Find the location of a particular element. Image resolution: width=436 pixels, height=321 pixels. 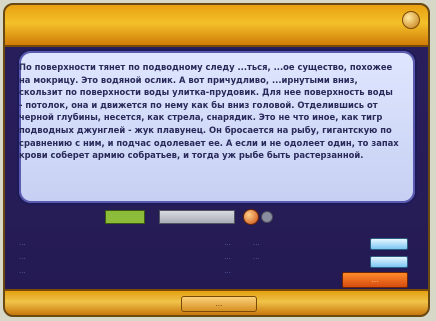

progress-bar is located at coordinates (197, 217).